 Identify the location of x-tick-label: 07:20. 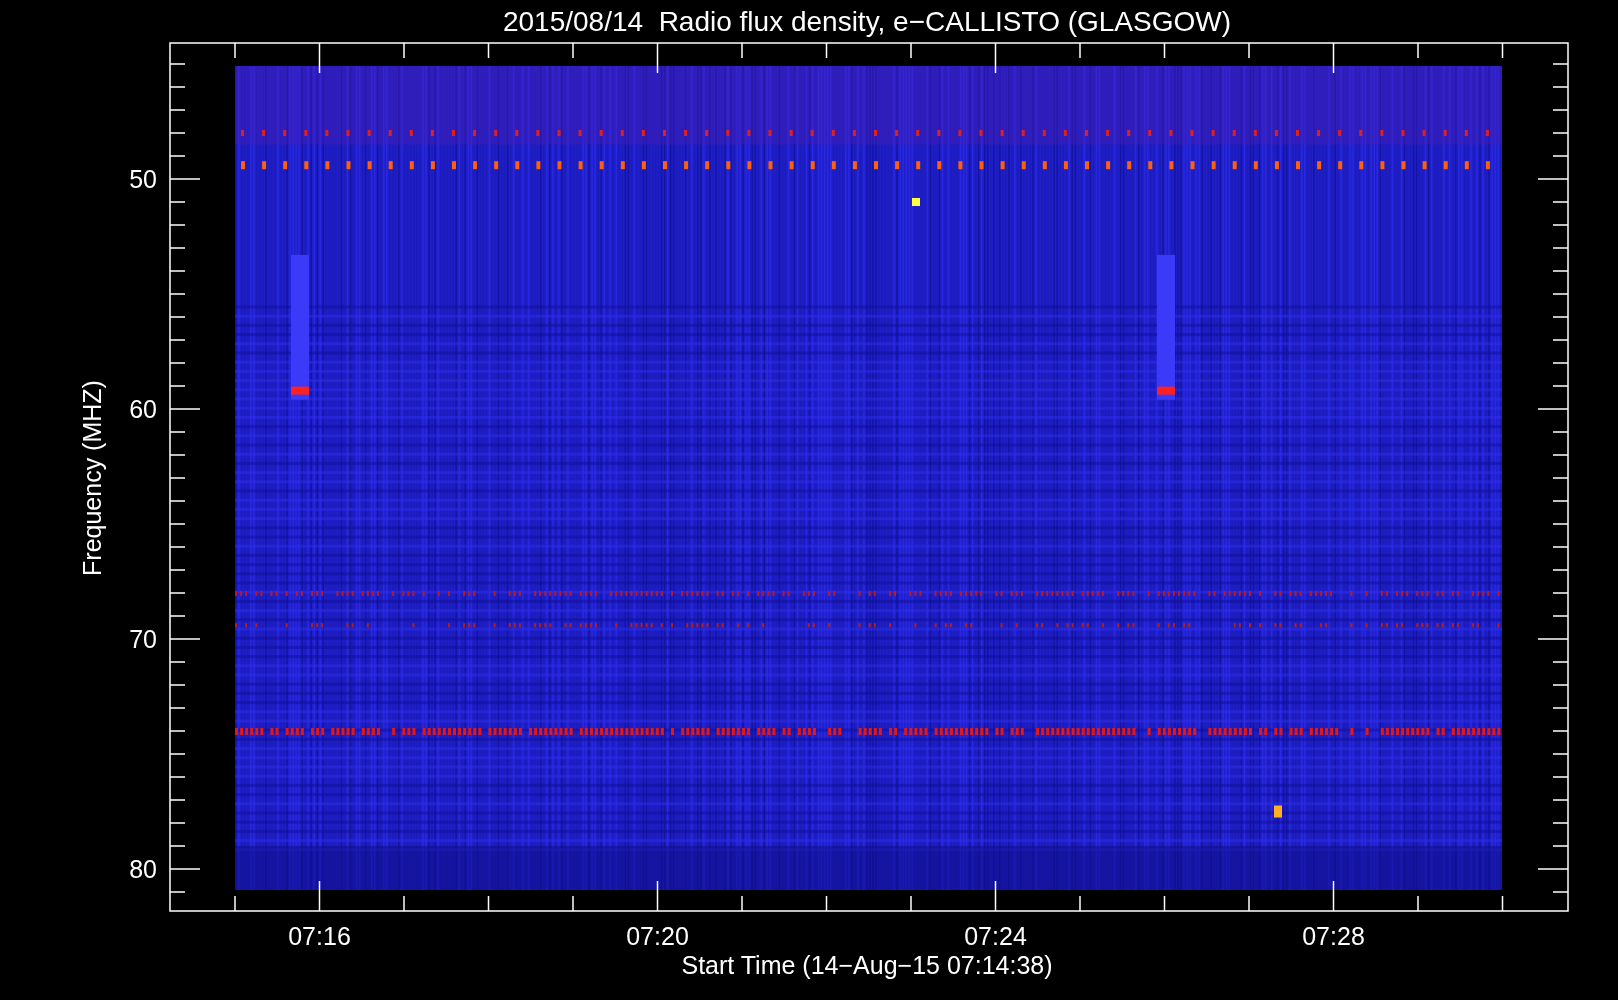
(657, 936).